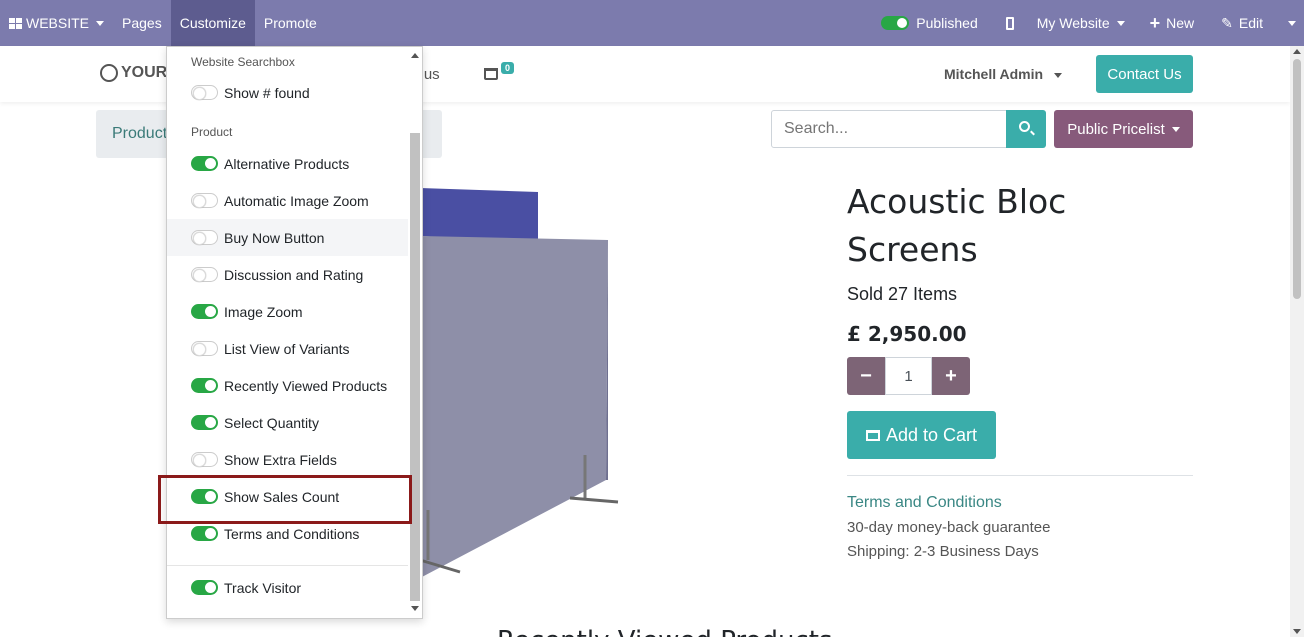  I want to click on logo-text: YOUR, so click(144, 72).